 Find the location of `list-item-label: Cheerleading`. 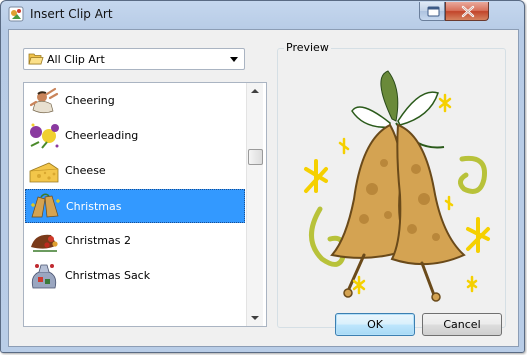

list-item-label: Cheerleading is located at coordinates (102, 135).